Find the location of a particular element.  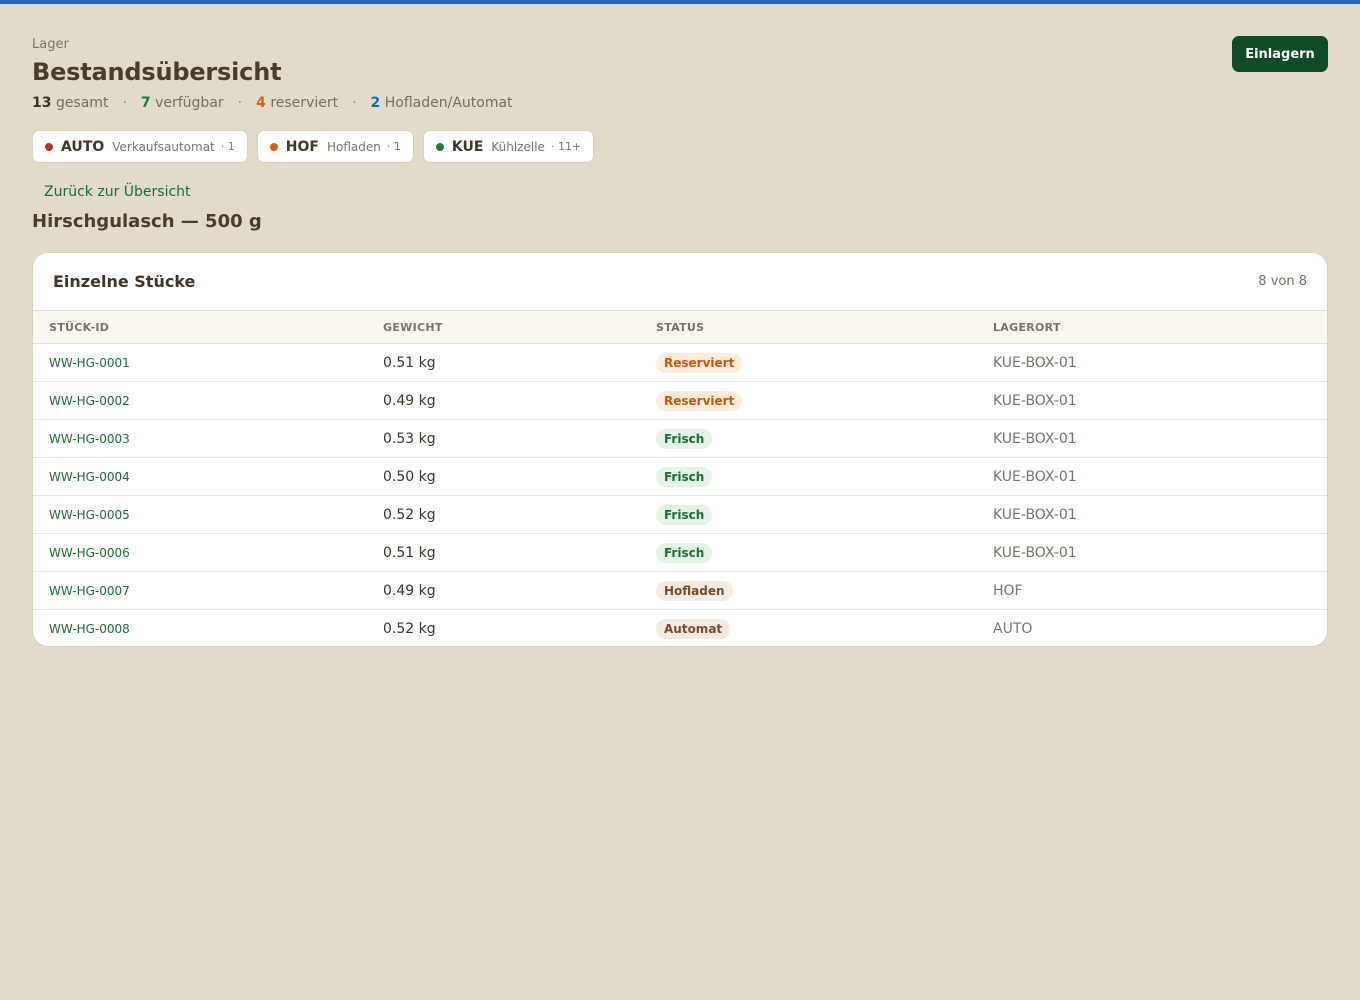

table-row: WW-HG-0007 0.49 kg Hofladen HOF is located at coordinates (680, 591).